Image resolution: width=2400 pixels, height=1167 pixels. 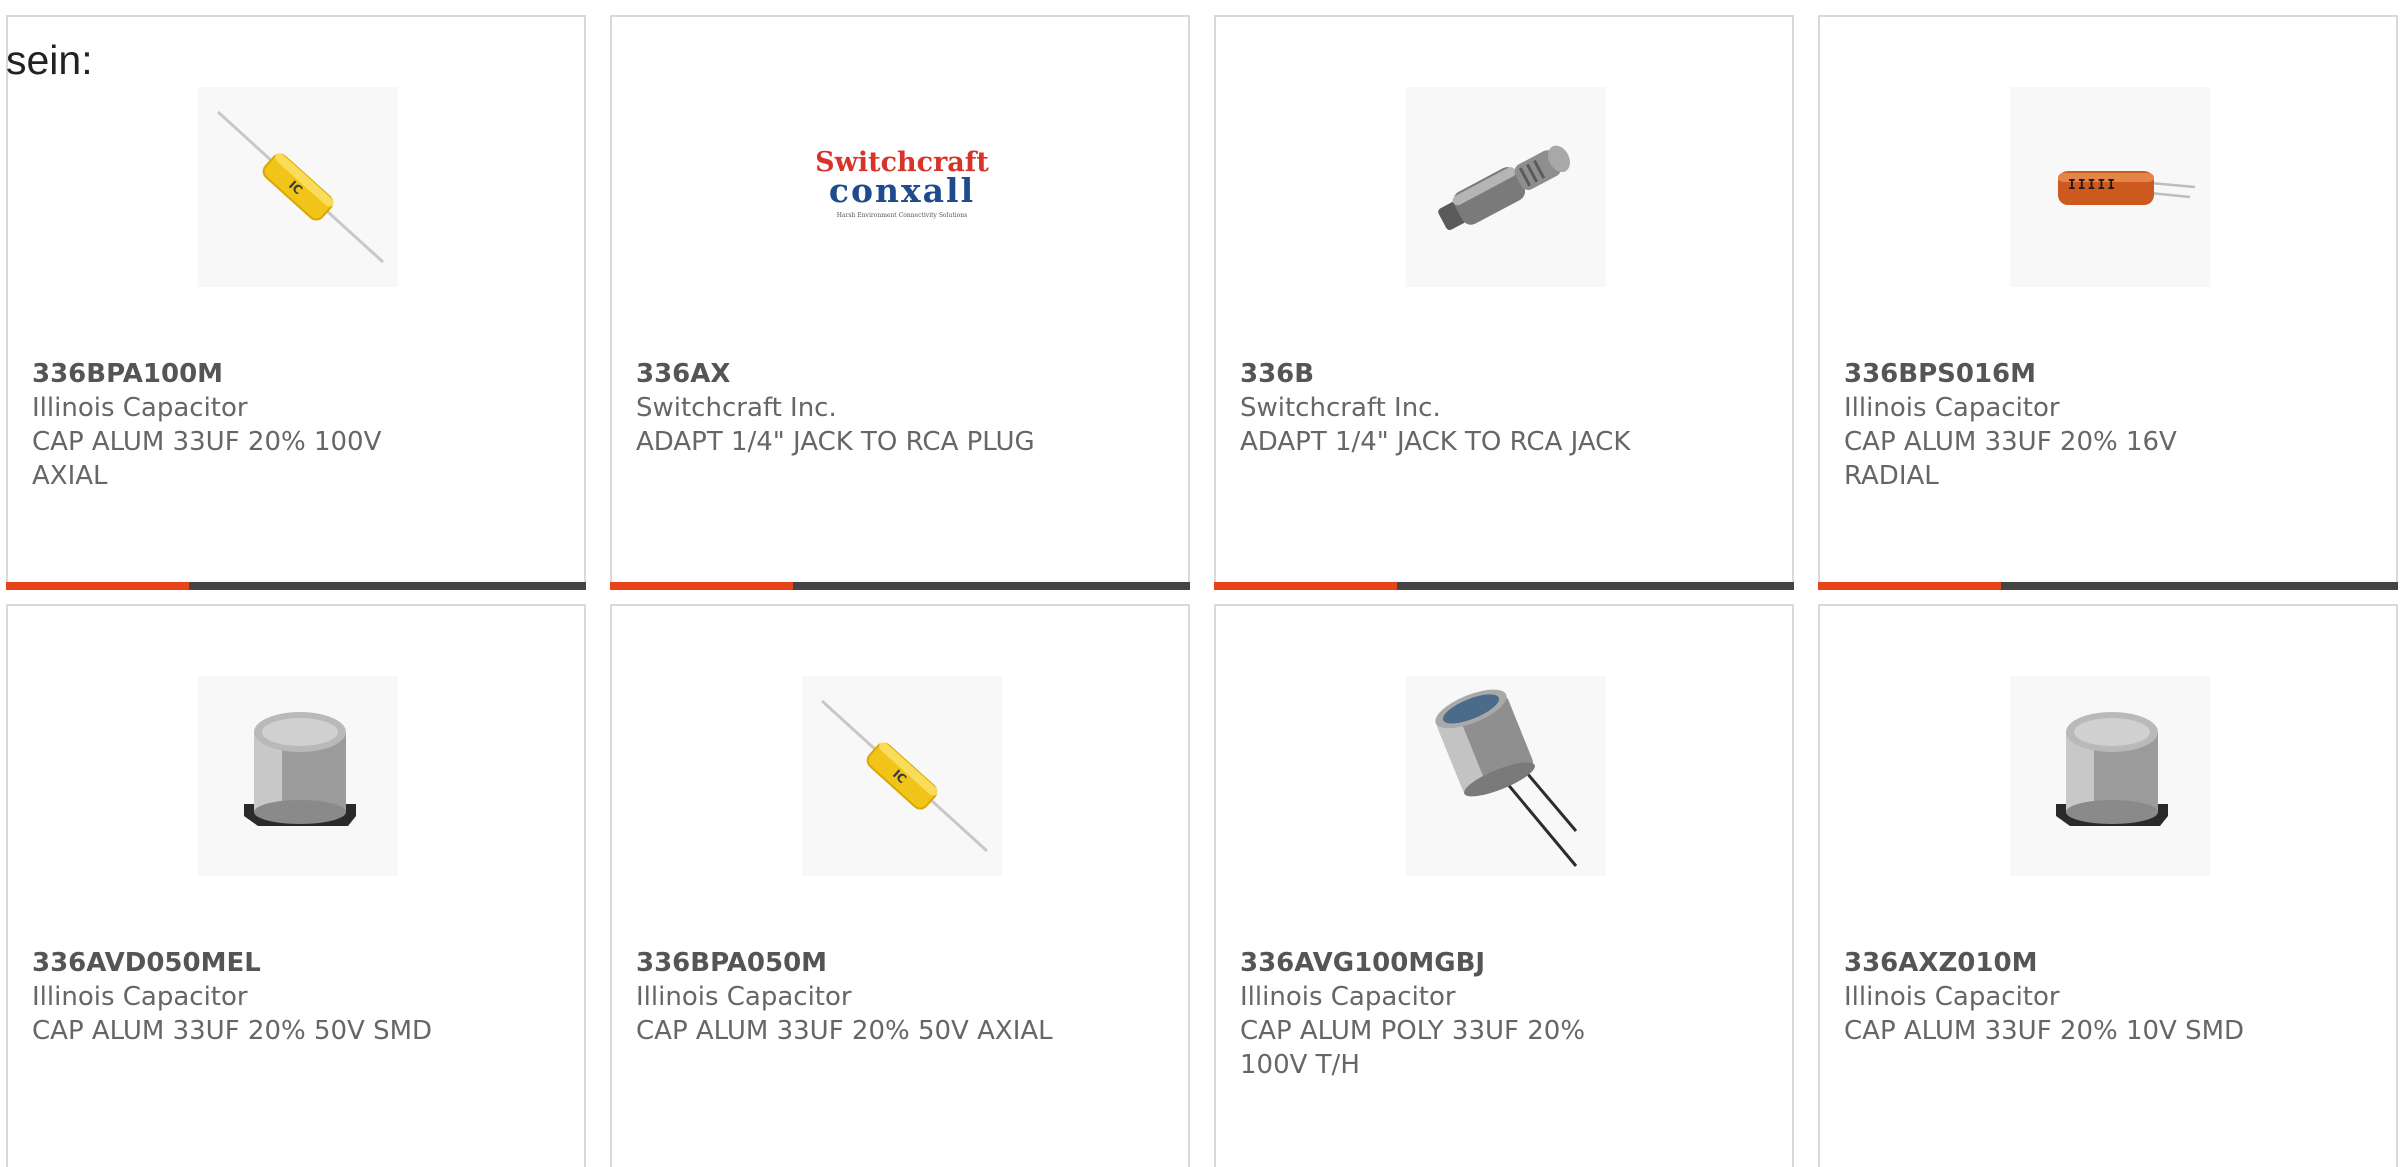 I want to click on logo-tagline: Harsh Environment Connectivity Solutions, so click(x=902, y=215).